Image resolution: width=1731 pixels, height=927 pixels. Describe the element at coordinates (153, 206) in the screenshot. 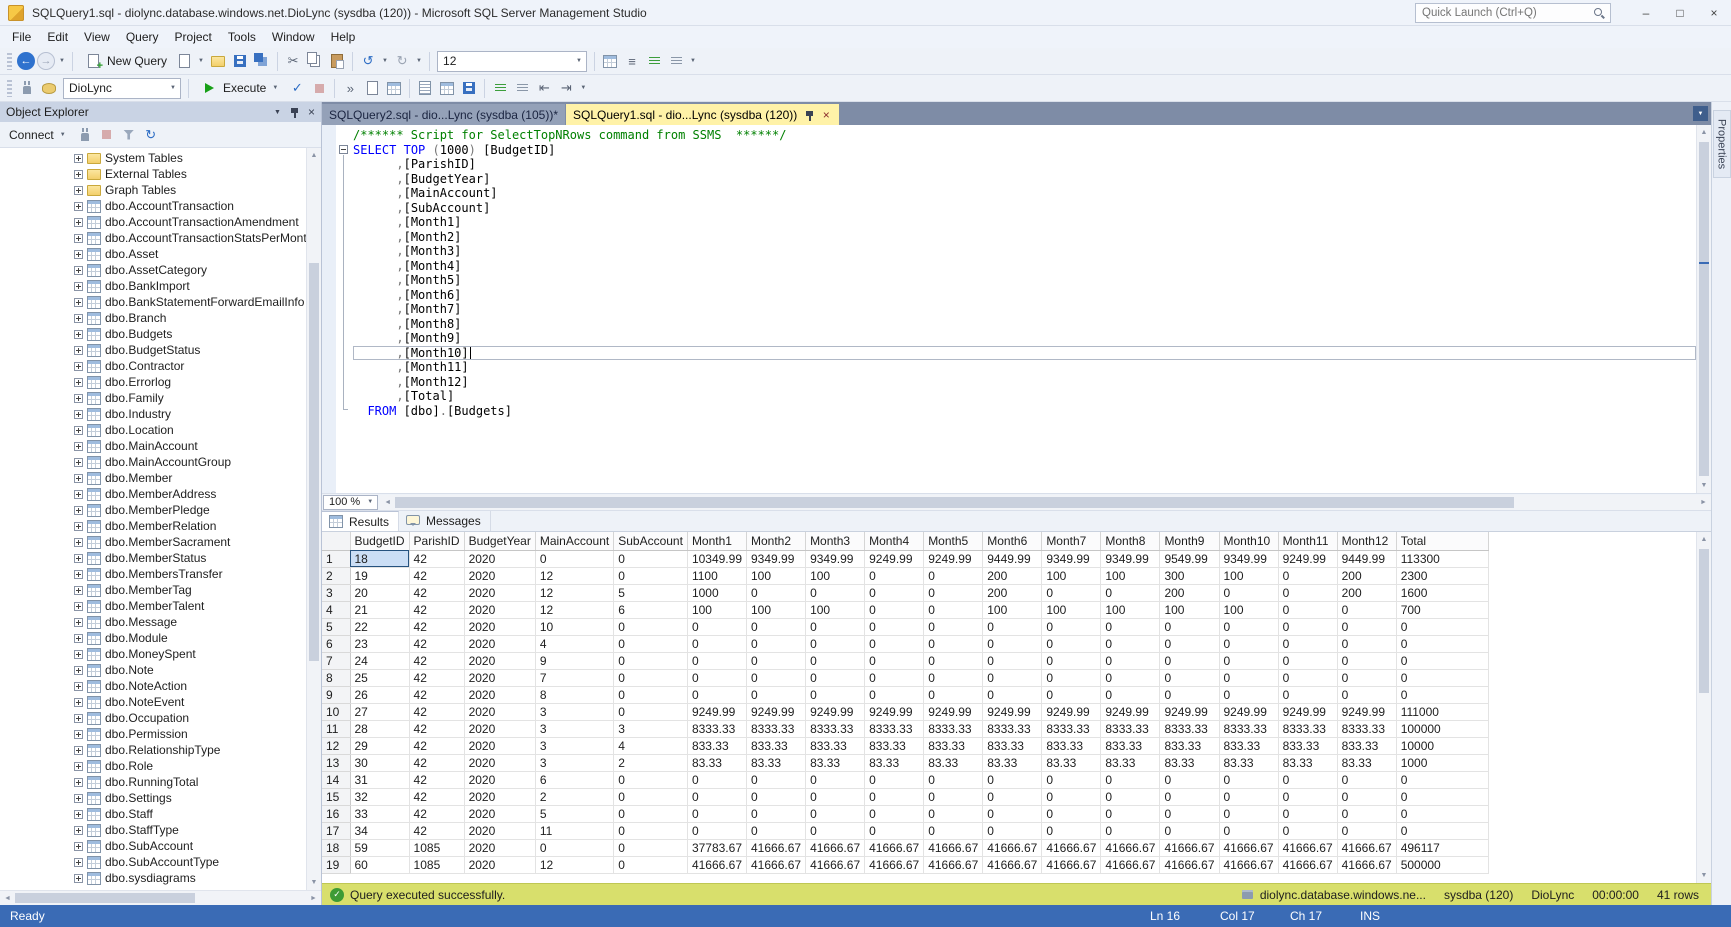

I see `tree-item: dbo.AccountTransaction` at that location.